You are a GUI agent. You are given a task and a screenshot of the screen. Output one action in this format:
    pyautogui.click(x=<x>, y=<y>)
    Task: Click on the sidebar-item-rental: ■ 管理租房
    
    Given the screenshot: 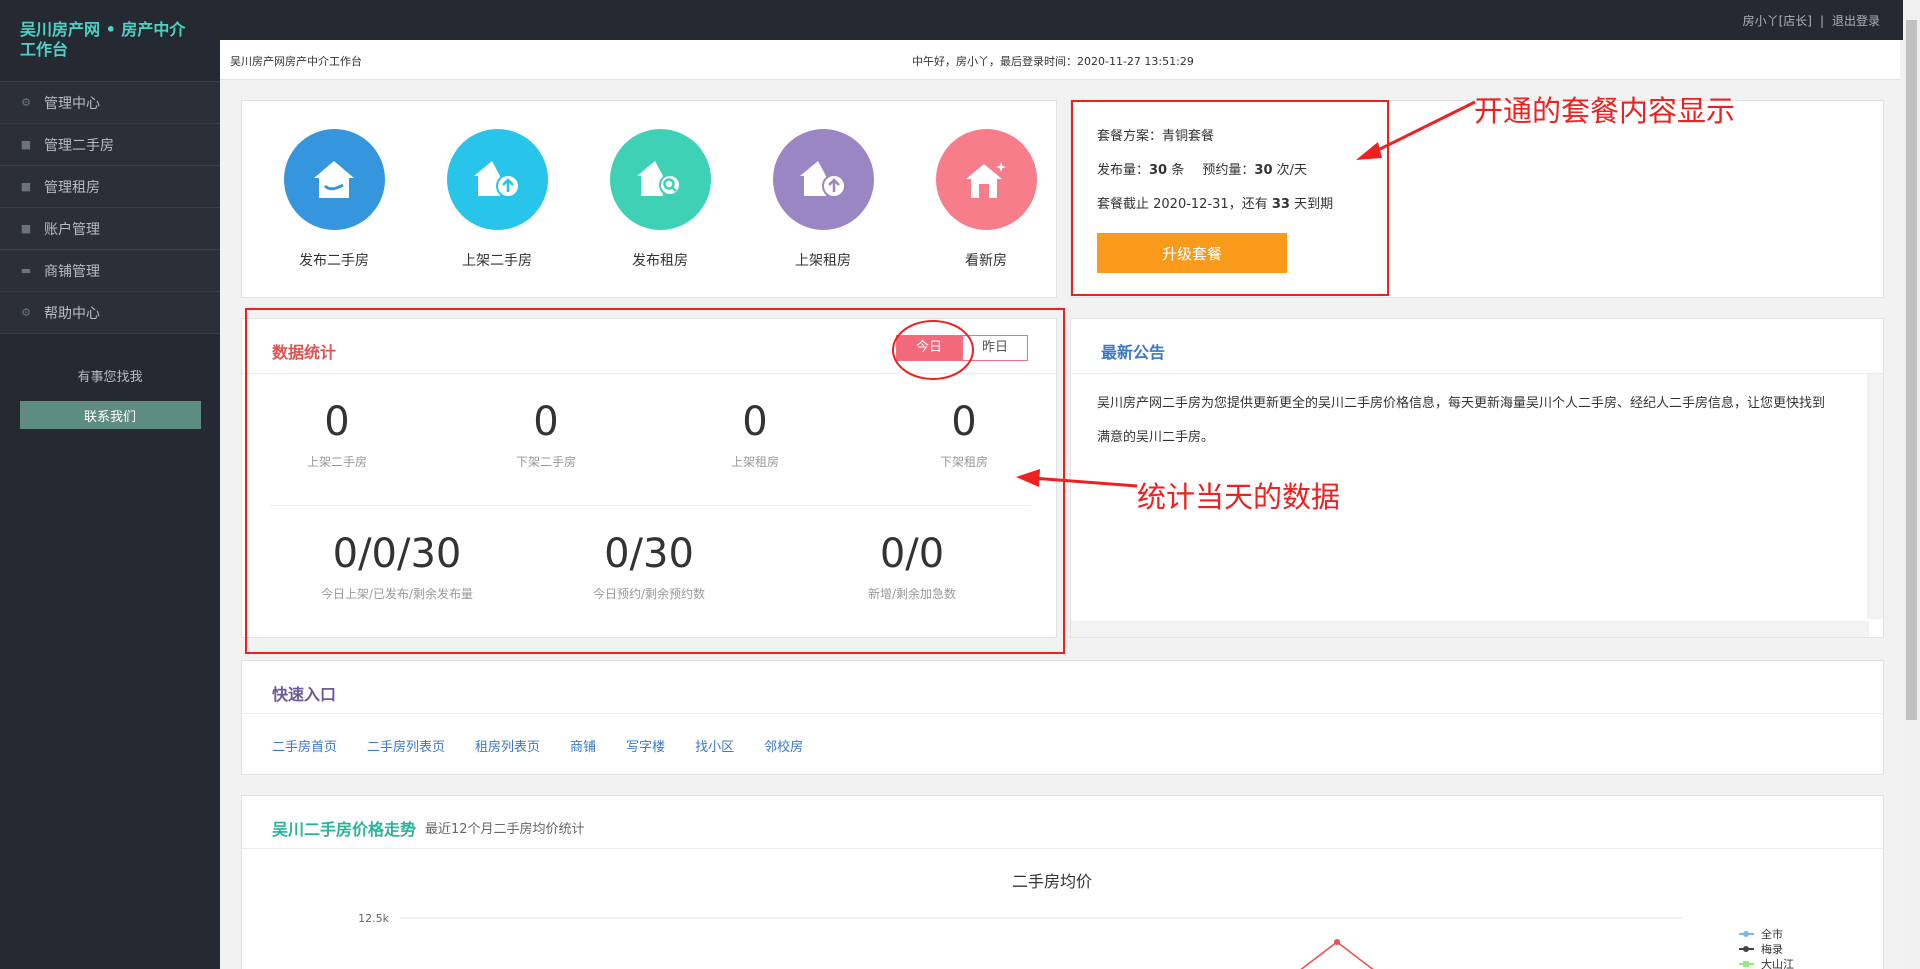 What is the action you would take?
    pyautogui.click(x=110, y=187)
    